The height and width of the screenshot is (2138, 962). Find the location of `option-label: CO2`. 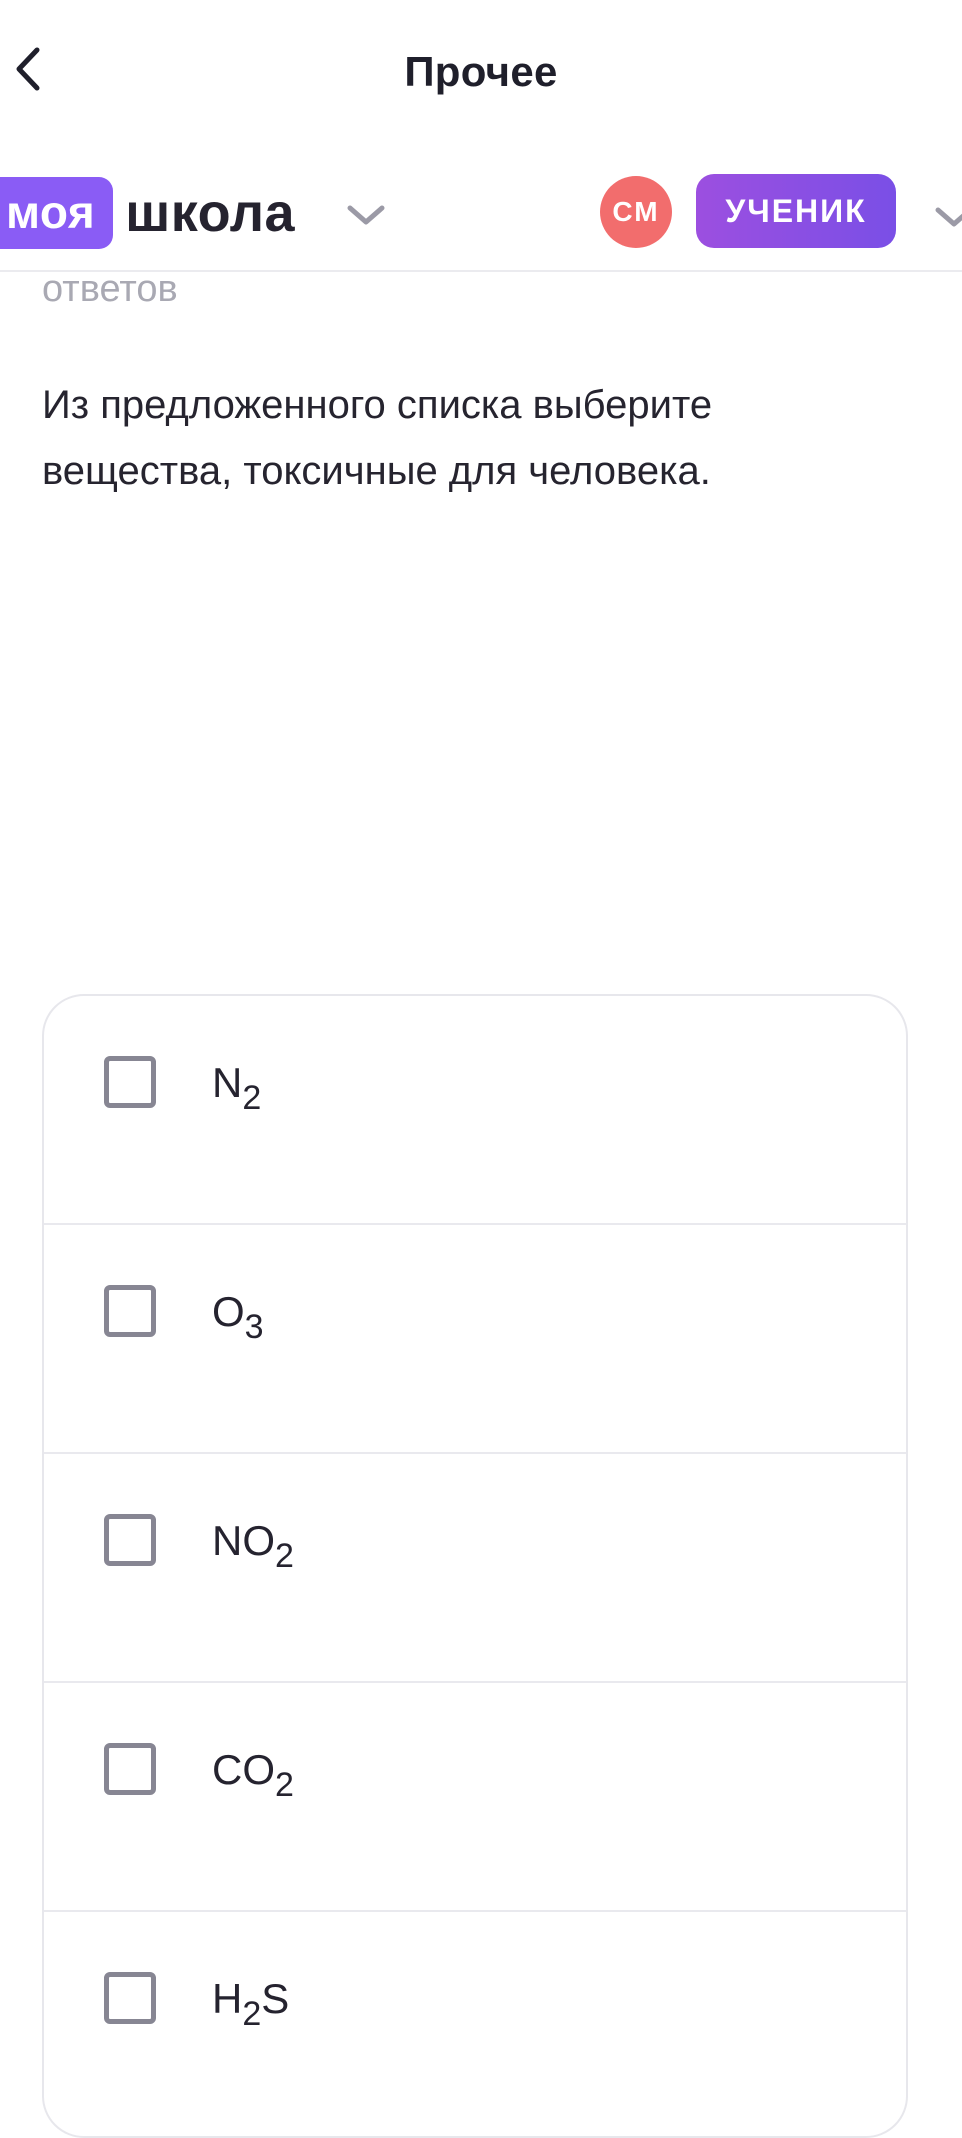

option-label: CO2 is located at coordinates (253, 1775).